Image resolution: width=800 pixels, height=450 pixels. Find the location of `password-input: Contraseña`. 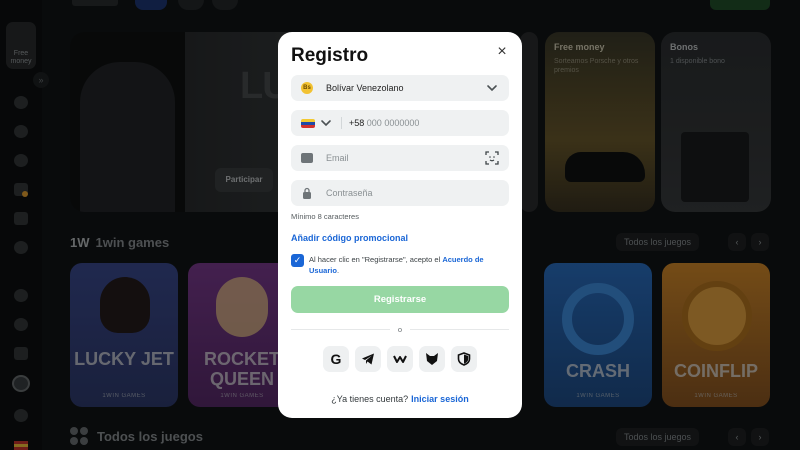

password-input: Contraseña is located at coordinates (349, 193).